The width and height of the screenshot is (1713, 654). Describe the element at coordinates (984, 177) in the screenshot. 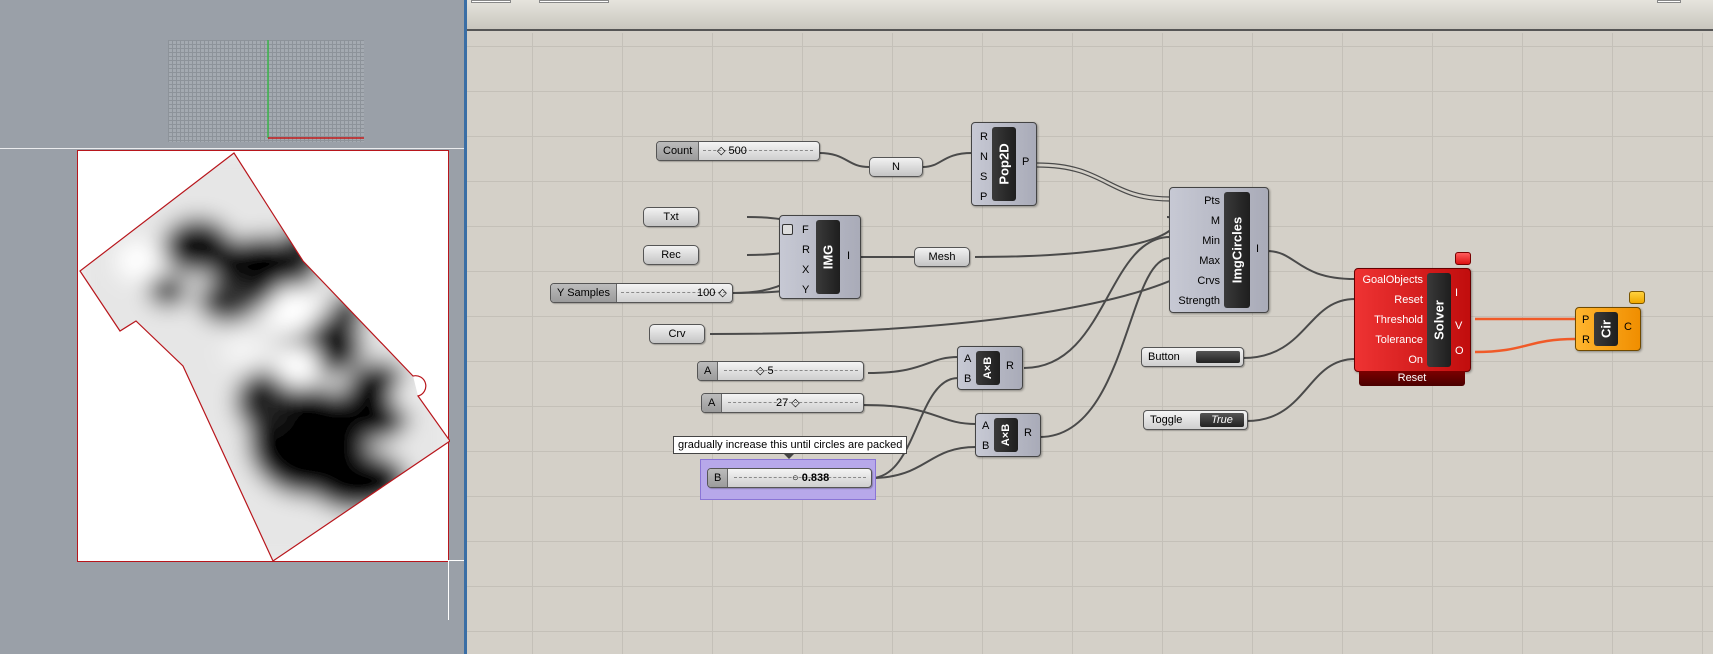

I see `pop2d-input-s: S` at that location.